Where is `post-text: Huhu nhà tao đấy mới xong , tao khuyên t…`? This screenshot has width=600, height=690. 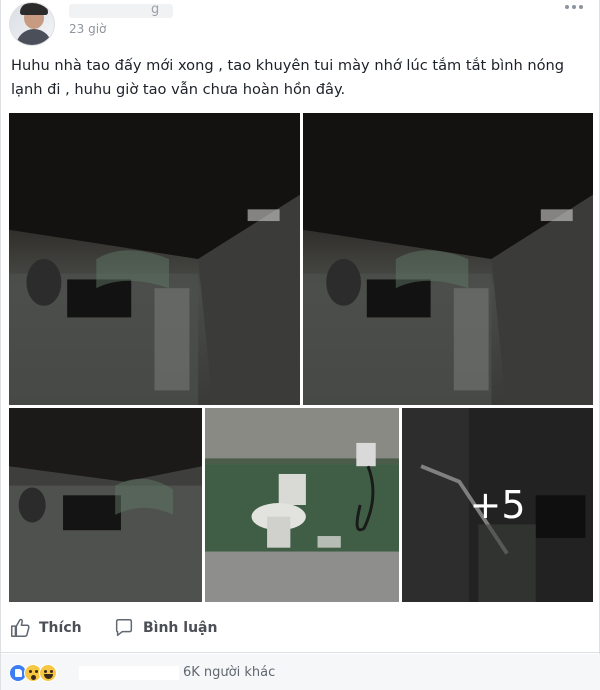
post-text: Huhu nhà tao đấy mới xong , tao khuyên t… is located at coordinates (288, 77).